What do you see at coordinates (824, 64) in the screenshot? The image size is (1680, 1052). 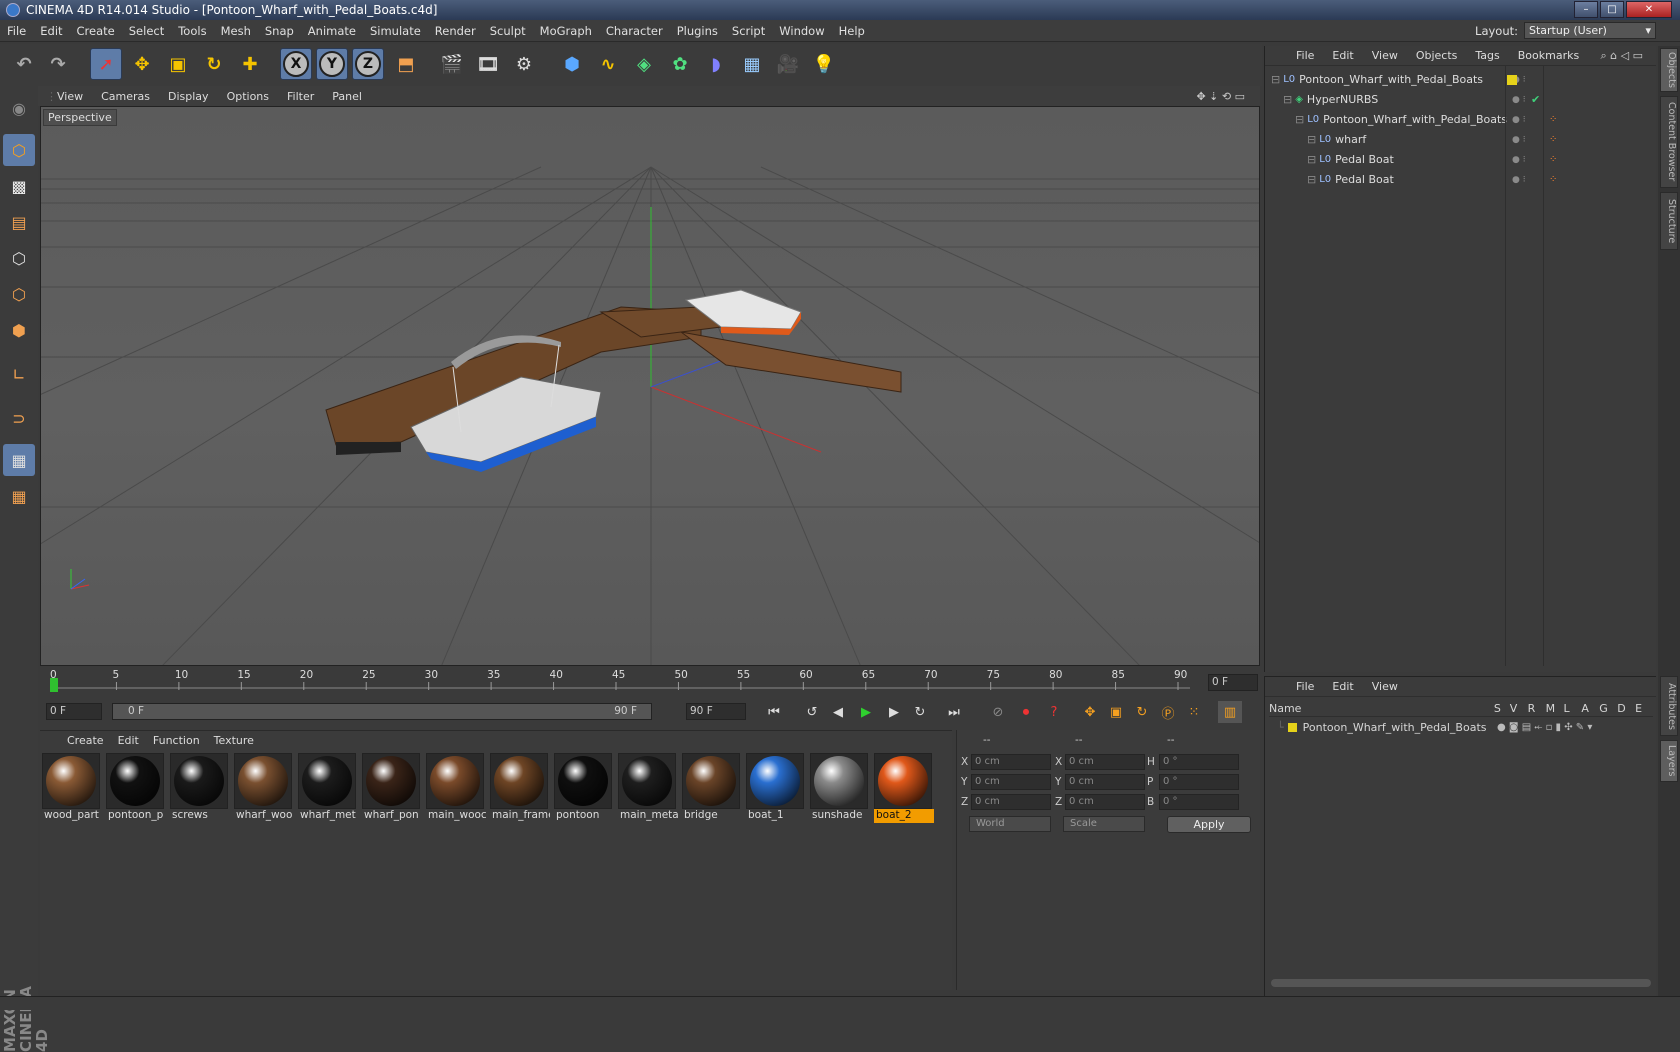 I see `light-icon: 💡` at bounding box center [824, 64].